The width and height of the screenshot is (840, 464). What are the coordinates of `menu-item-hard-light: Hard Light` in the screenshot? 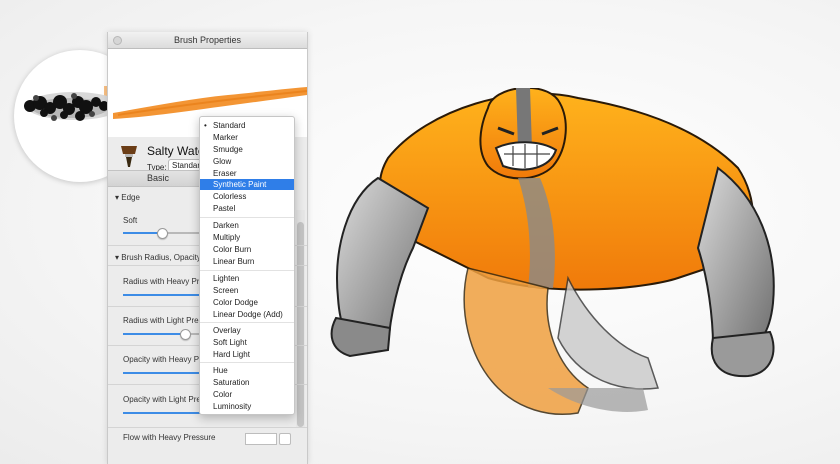 It's located at (247, 354).